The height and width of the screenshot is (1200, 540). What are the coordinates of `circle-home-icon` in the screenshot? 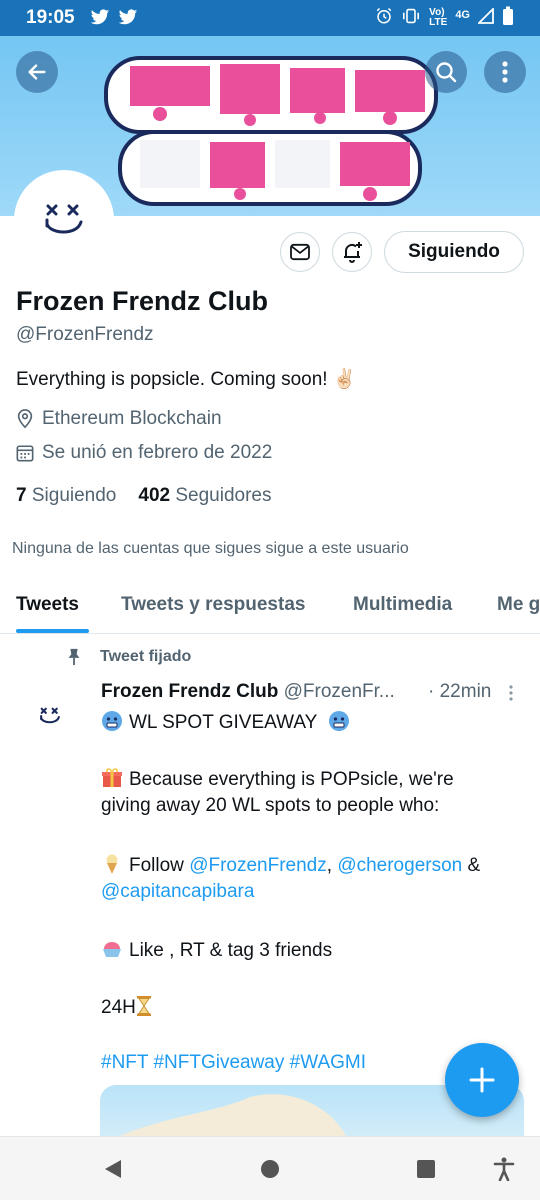 It's located at (270, 1169).